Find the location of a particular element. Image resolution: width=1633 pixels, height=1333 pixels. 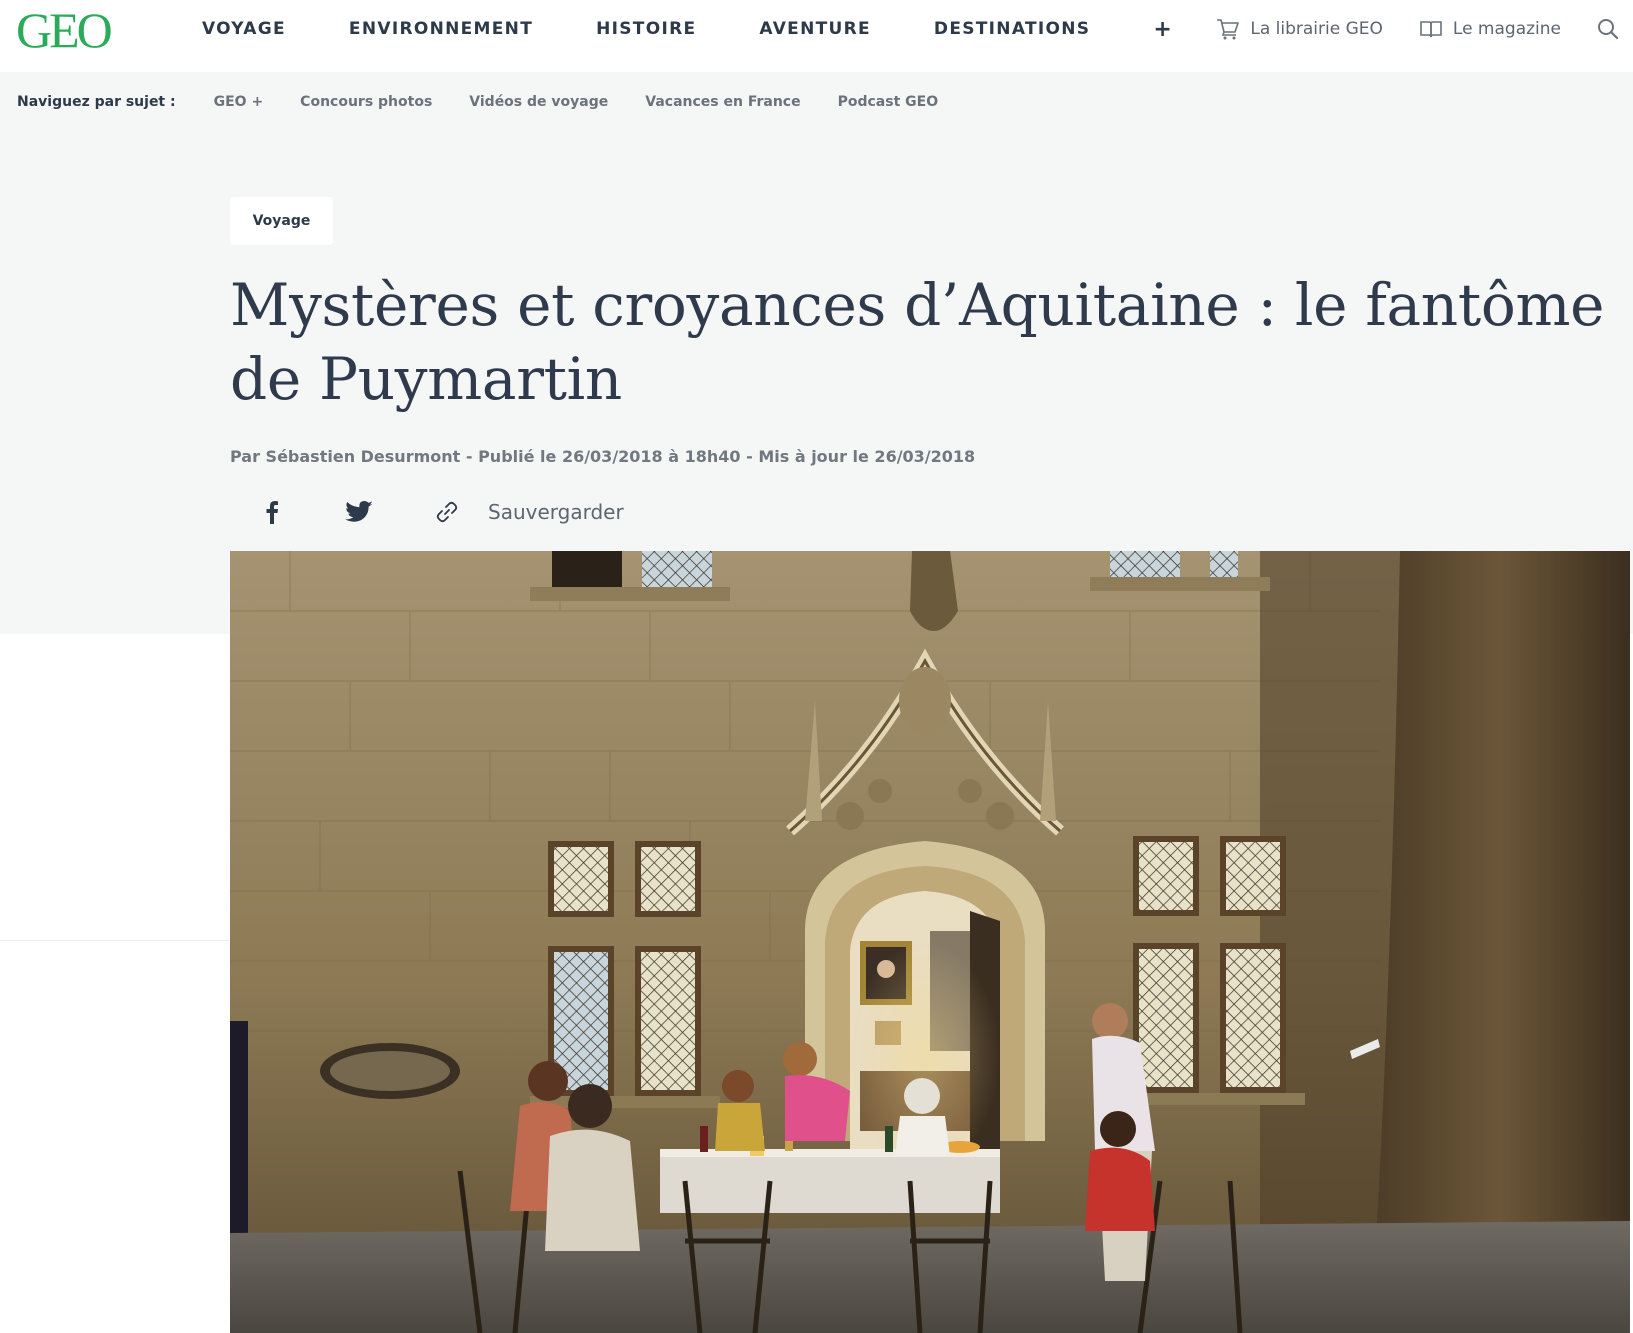

twitter-share-button is located at coordinates (359, 512).